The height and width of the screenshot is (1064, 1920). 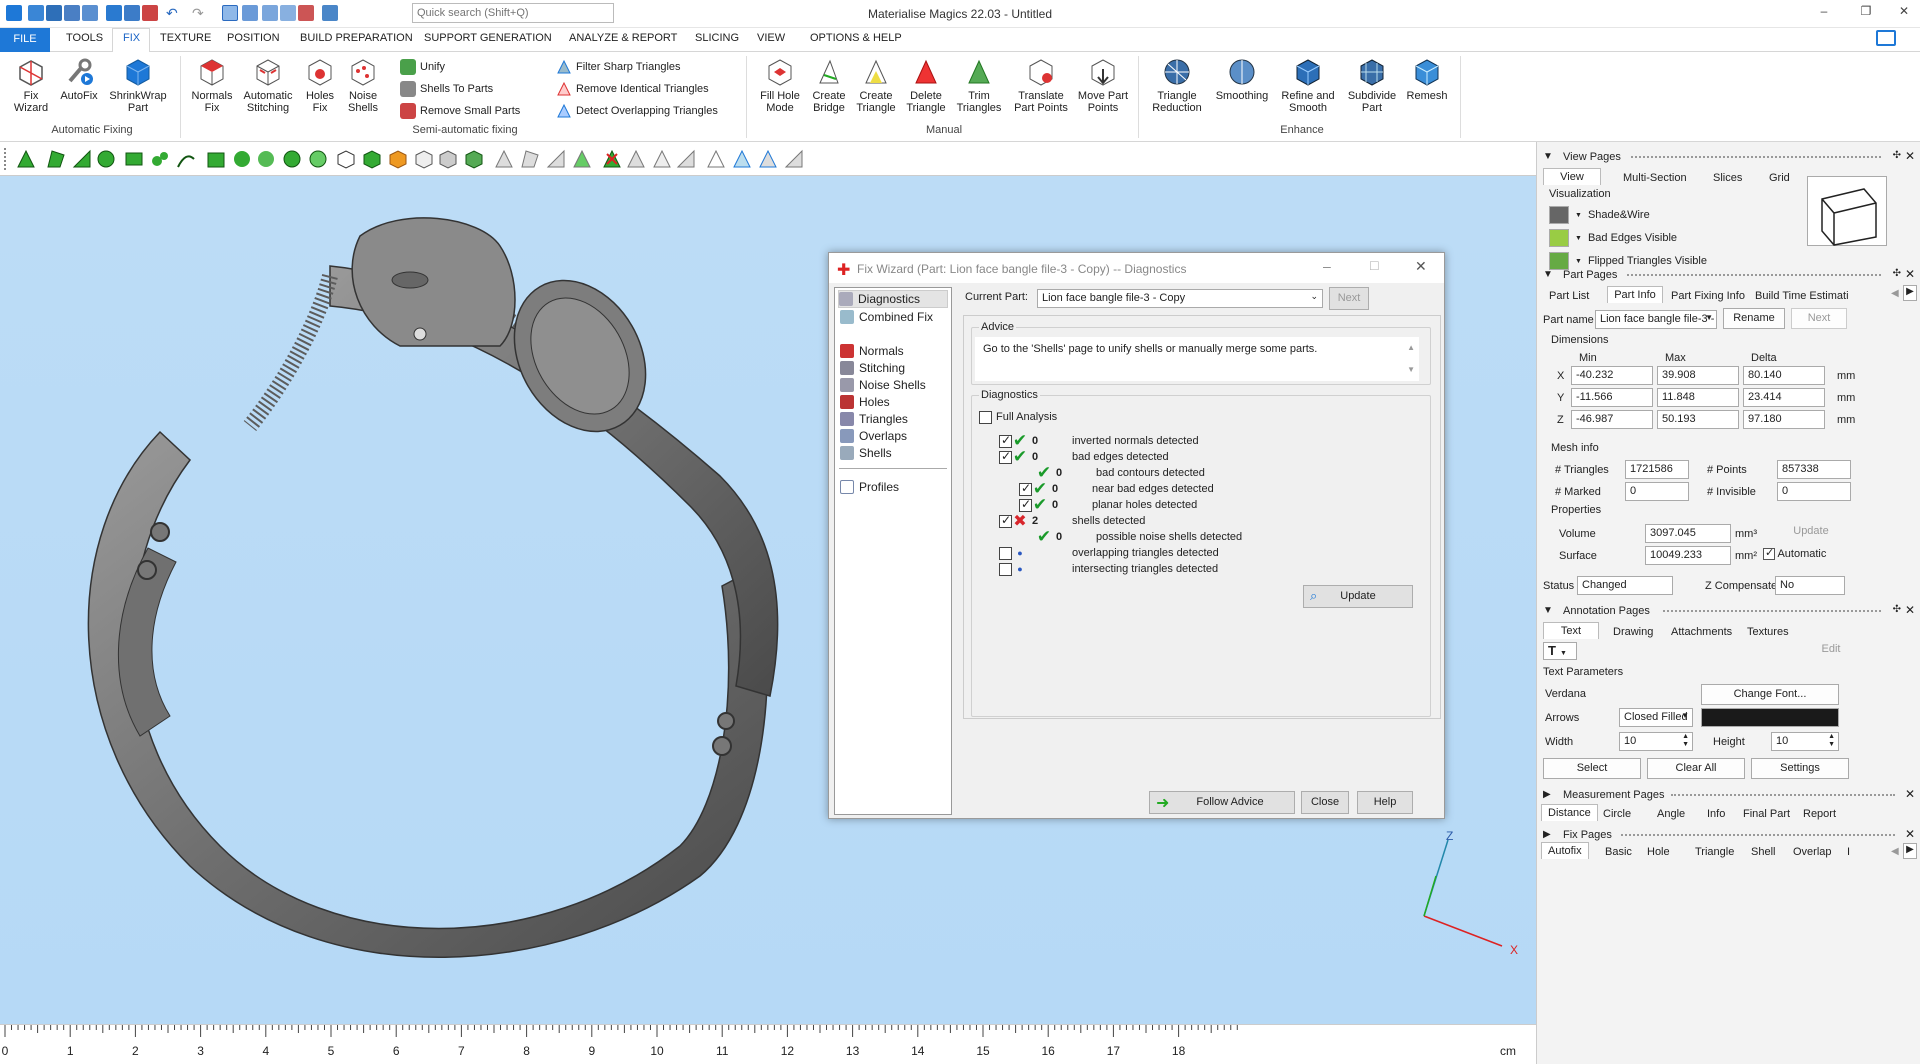 What do you see at coordinates (1895, 851) in the screenshot?
I see `fix-tab-scroll-left-icon: ◀` at bounding box center [1895, 851].